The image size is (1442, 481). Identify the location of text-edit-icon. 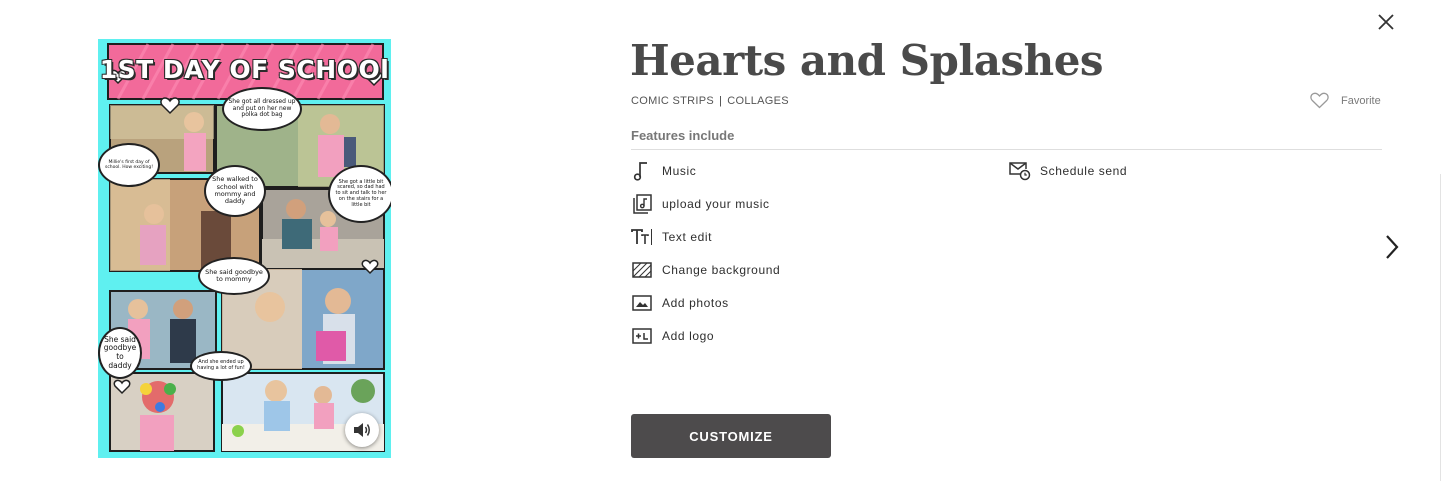
(642, 237).